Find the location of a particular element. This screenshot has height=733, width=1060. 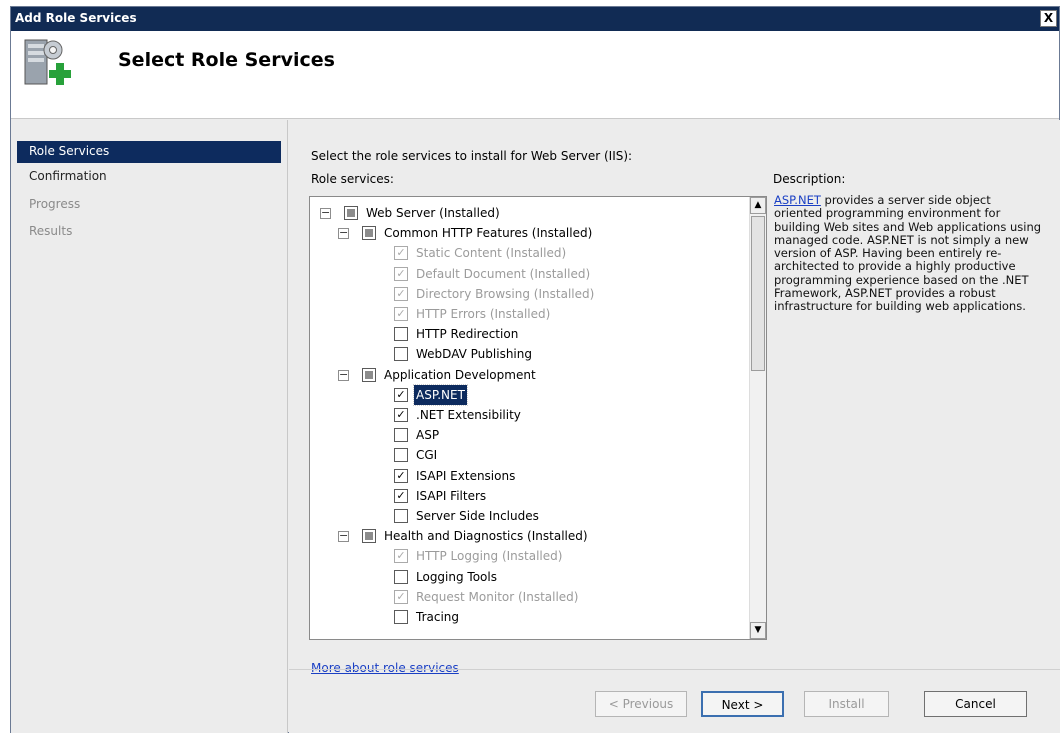

role-service-label: ASP.NET is located at coordinates (440, 394).